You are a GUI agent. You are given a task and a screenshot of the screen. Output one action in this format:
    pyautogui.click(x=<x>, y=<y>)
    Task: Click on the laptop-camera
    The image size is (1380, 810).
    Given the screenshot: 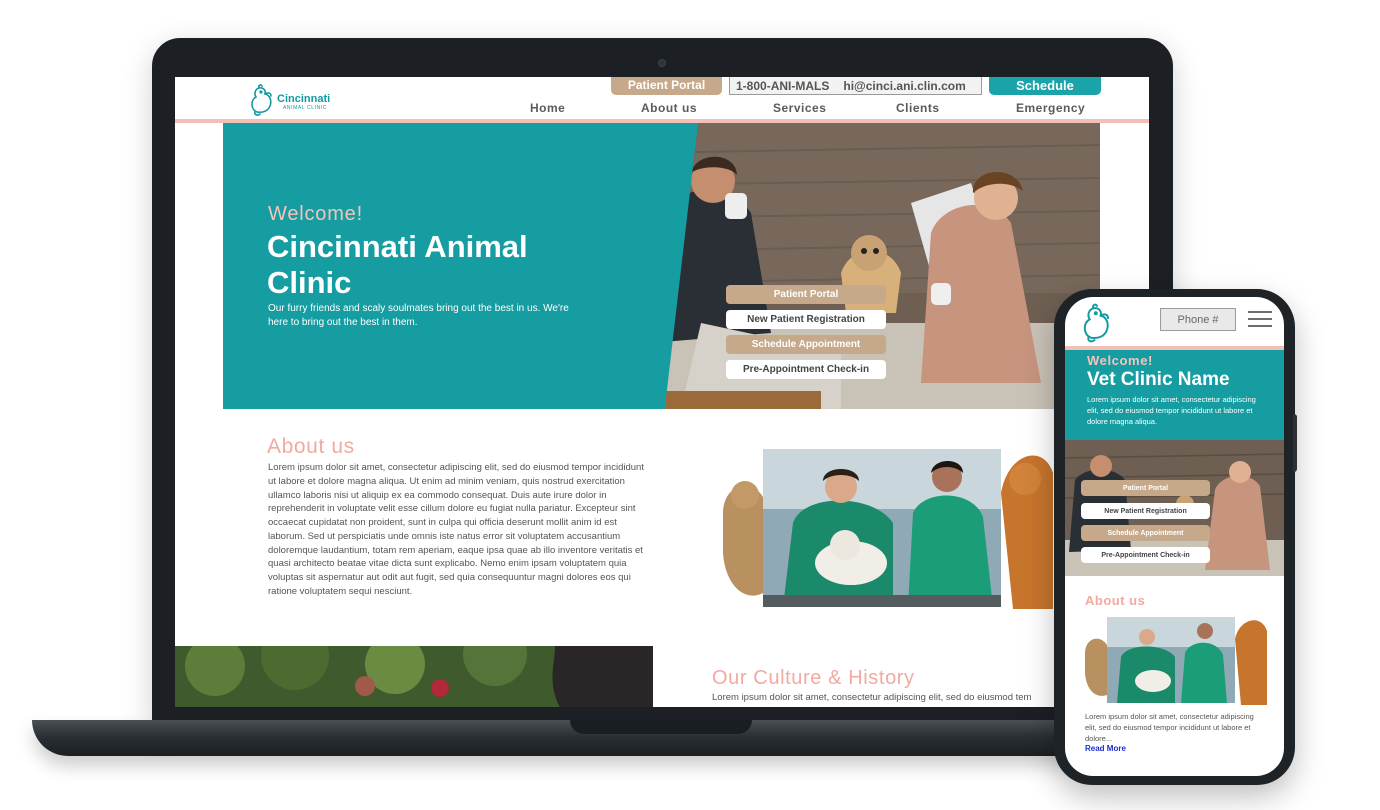 What is the action you would take?
    pyautogui.click(x=662, y=63)
    